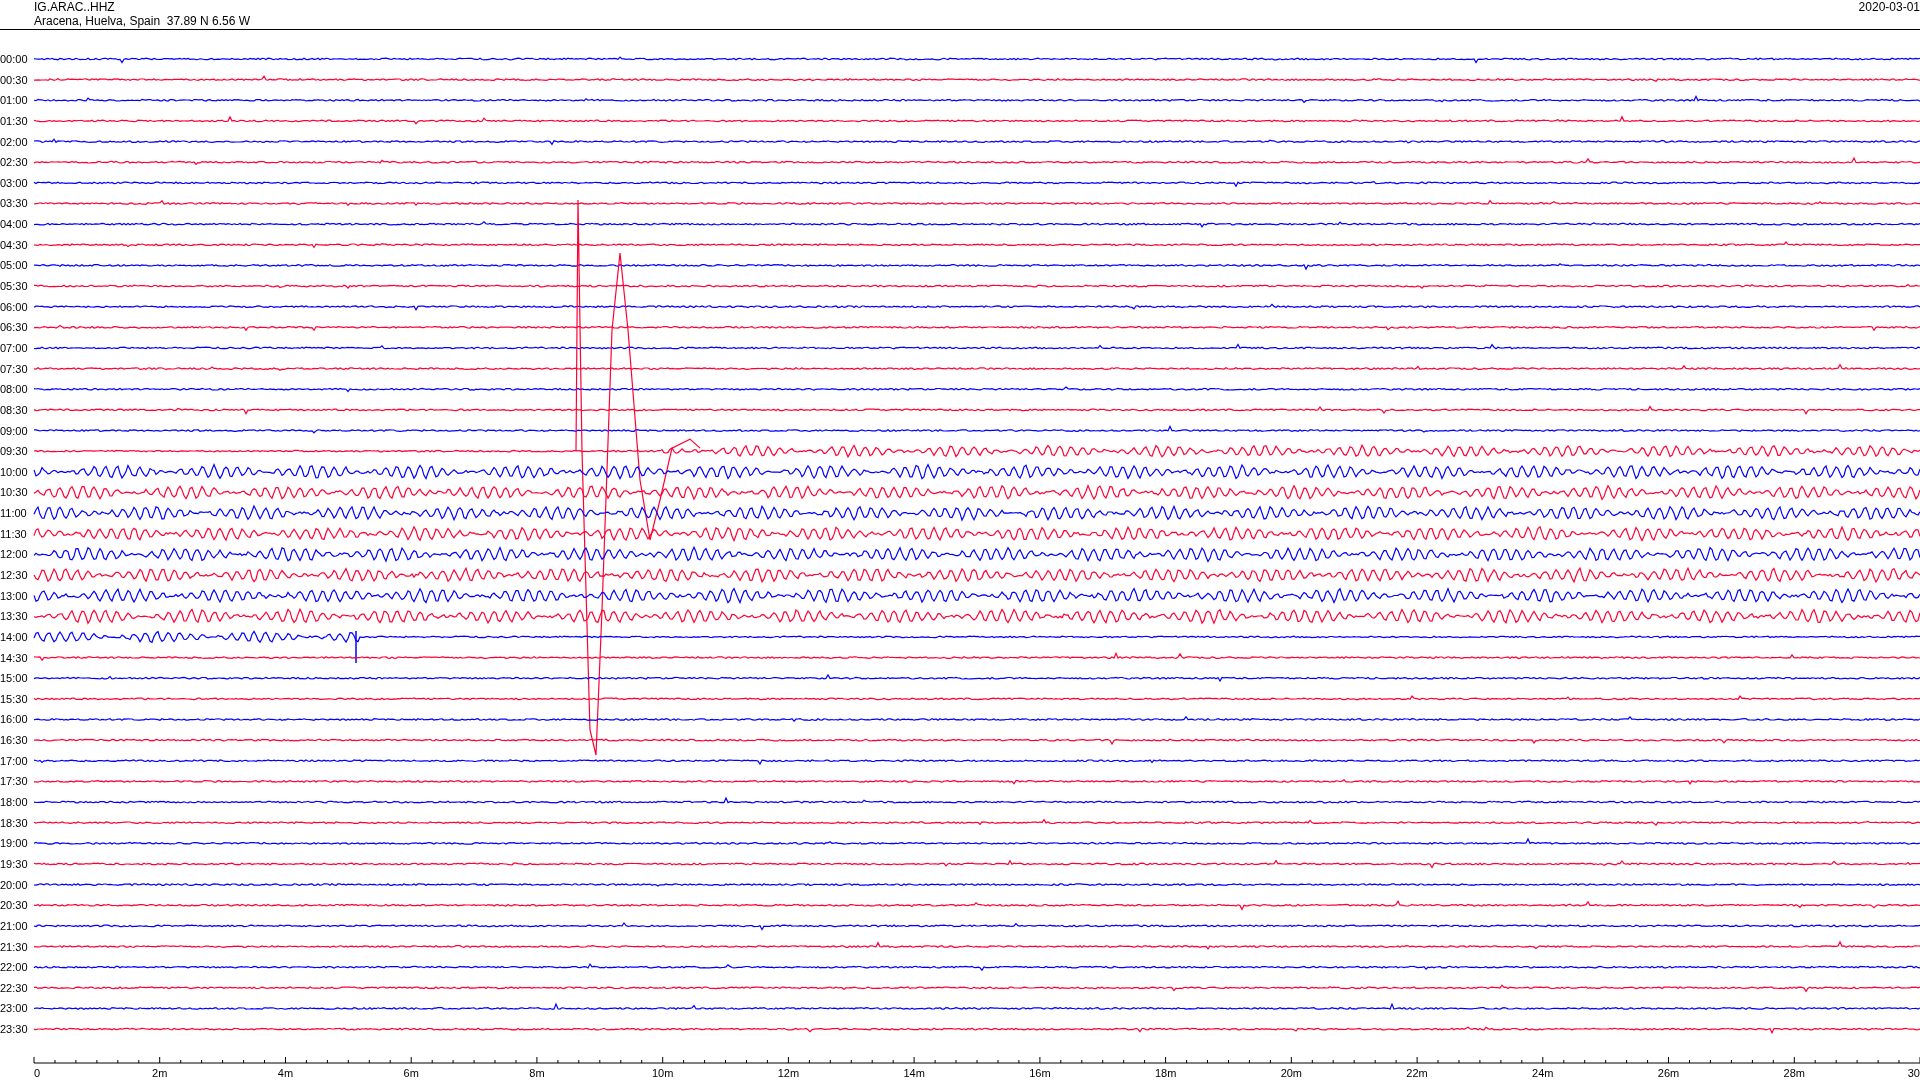  What do you see at coordinates (1040, 1072) in the screenshot?
I see `axis-label: 16m` at bounding box center [1040, 1072].